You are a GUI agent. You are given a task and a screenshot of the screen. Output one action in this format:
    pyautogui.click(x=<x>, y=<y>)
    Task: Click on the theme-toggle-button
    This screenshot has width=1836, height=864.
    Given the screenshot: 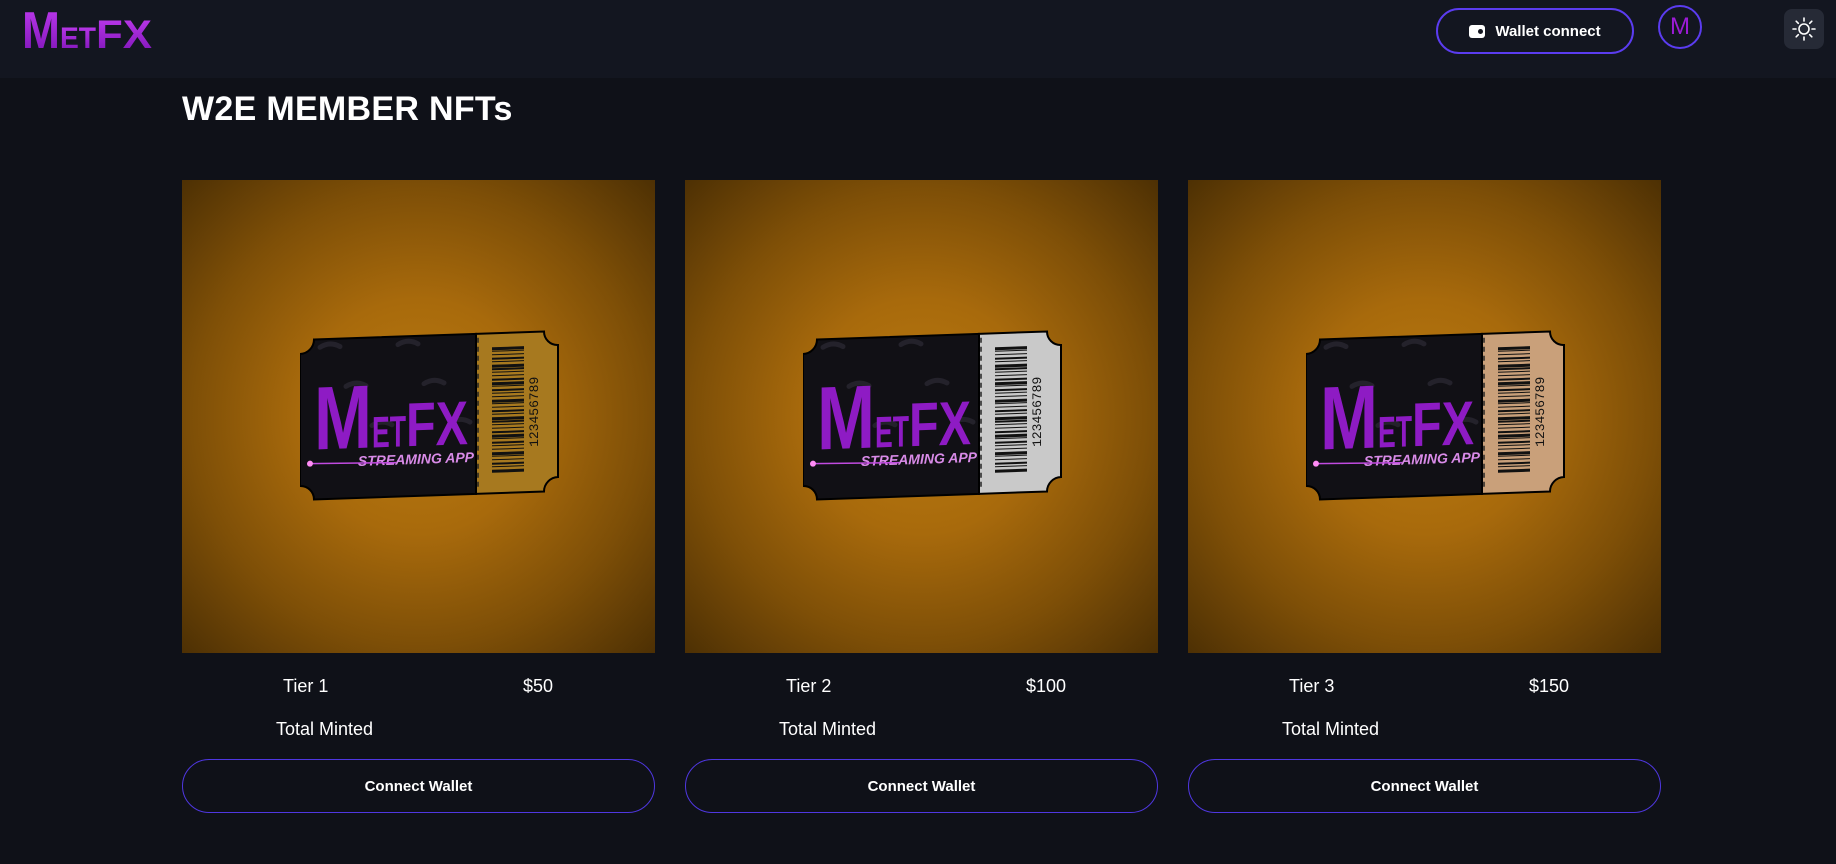 What is the action you would take?
    pyautogui.click(x=1804, y=29)
    